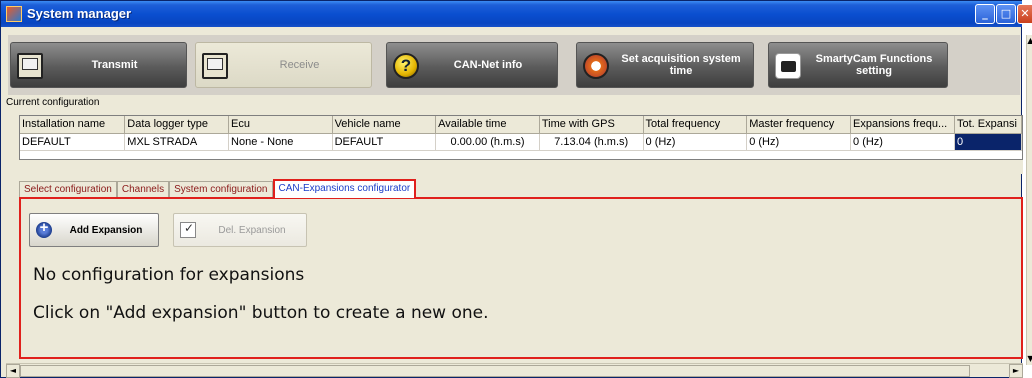 Image resolution: width=1032 pixels, height=378 pixels. What do you see at coordinates (799, 125) in the screenshot?
I see `col-header: Master frequency` at bounding box center [799, 125].